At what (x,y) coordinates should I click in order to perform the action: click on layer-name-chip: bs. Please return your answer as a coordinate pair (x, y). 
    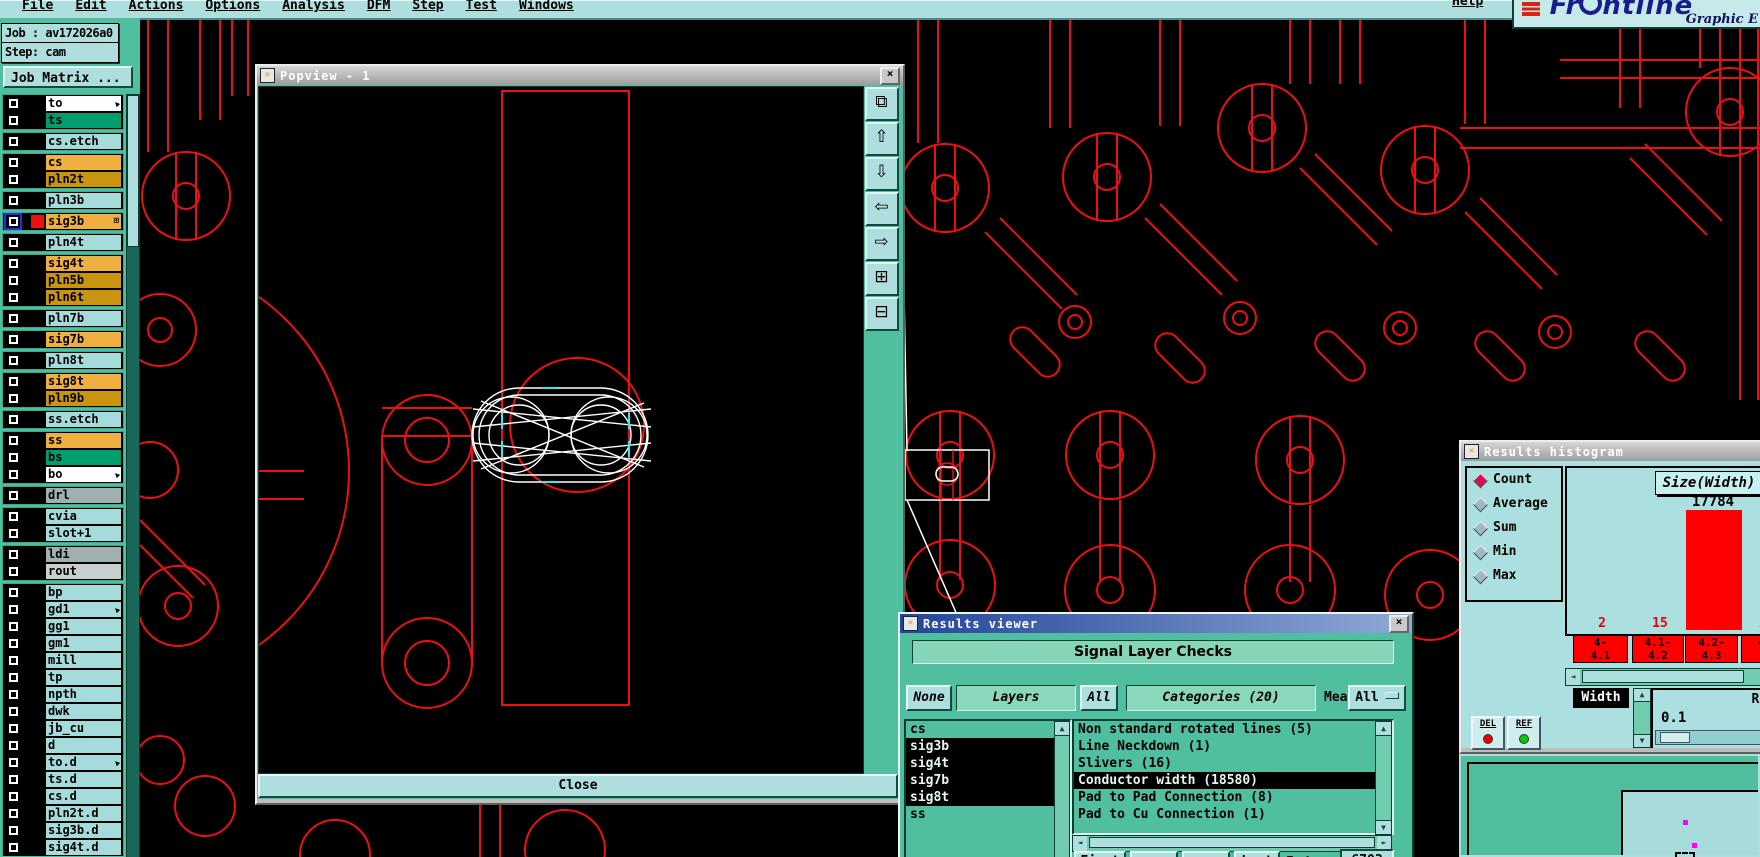
    Looking at the image, I should click on (83, 457).